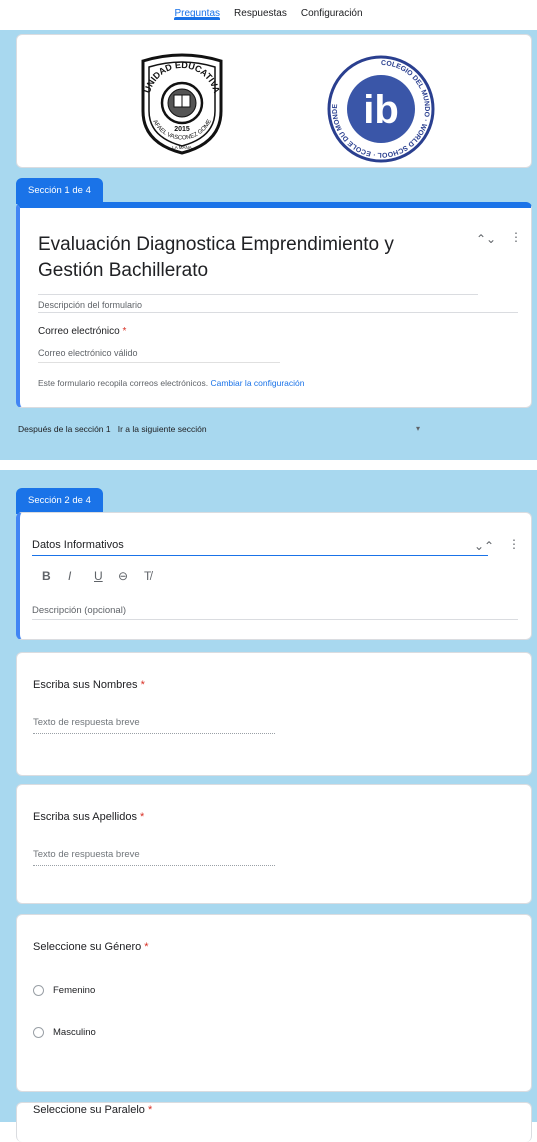 The width and height of the screenshot is (537, 1142). Describe the element at coordinates (484, 546) in the screenshot. I see `collapse-icon: ⌄⌃` at that location.